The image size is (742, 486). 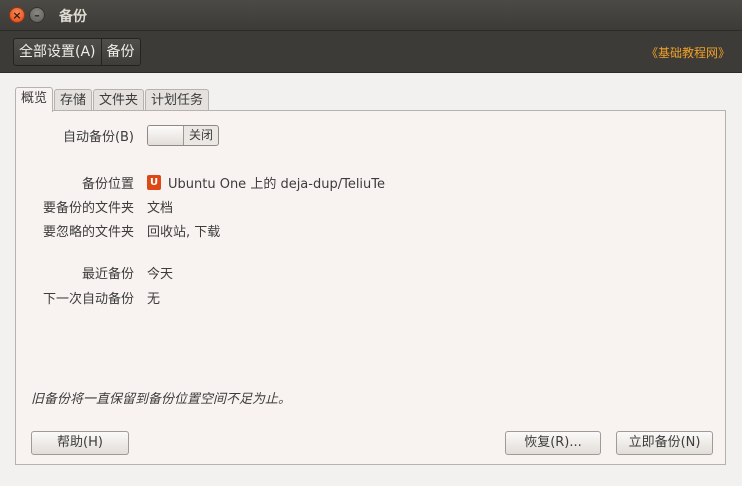 I want to click on title-bar: × – 备份, so click(x=371, y=15).